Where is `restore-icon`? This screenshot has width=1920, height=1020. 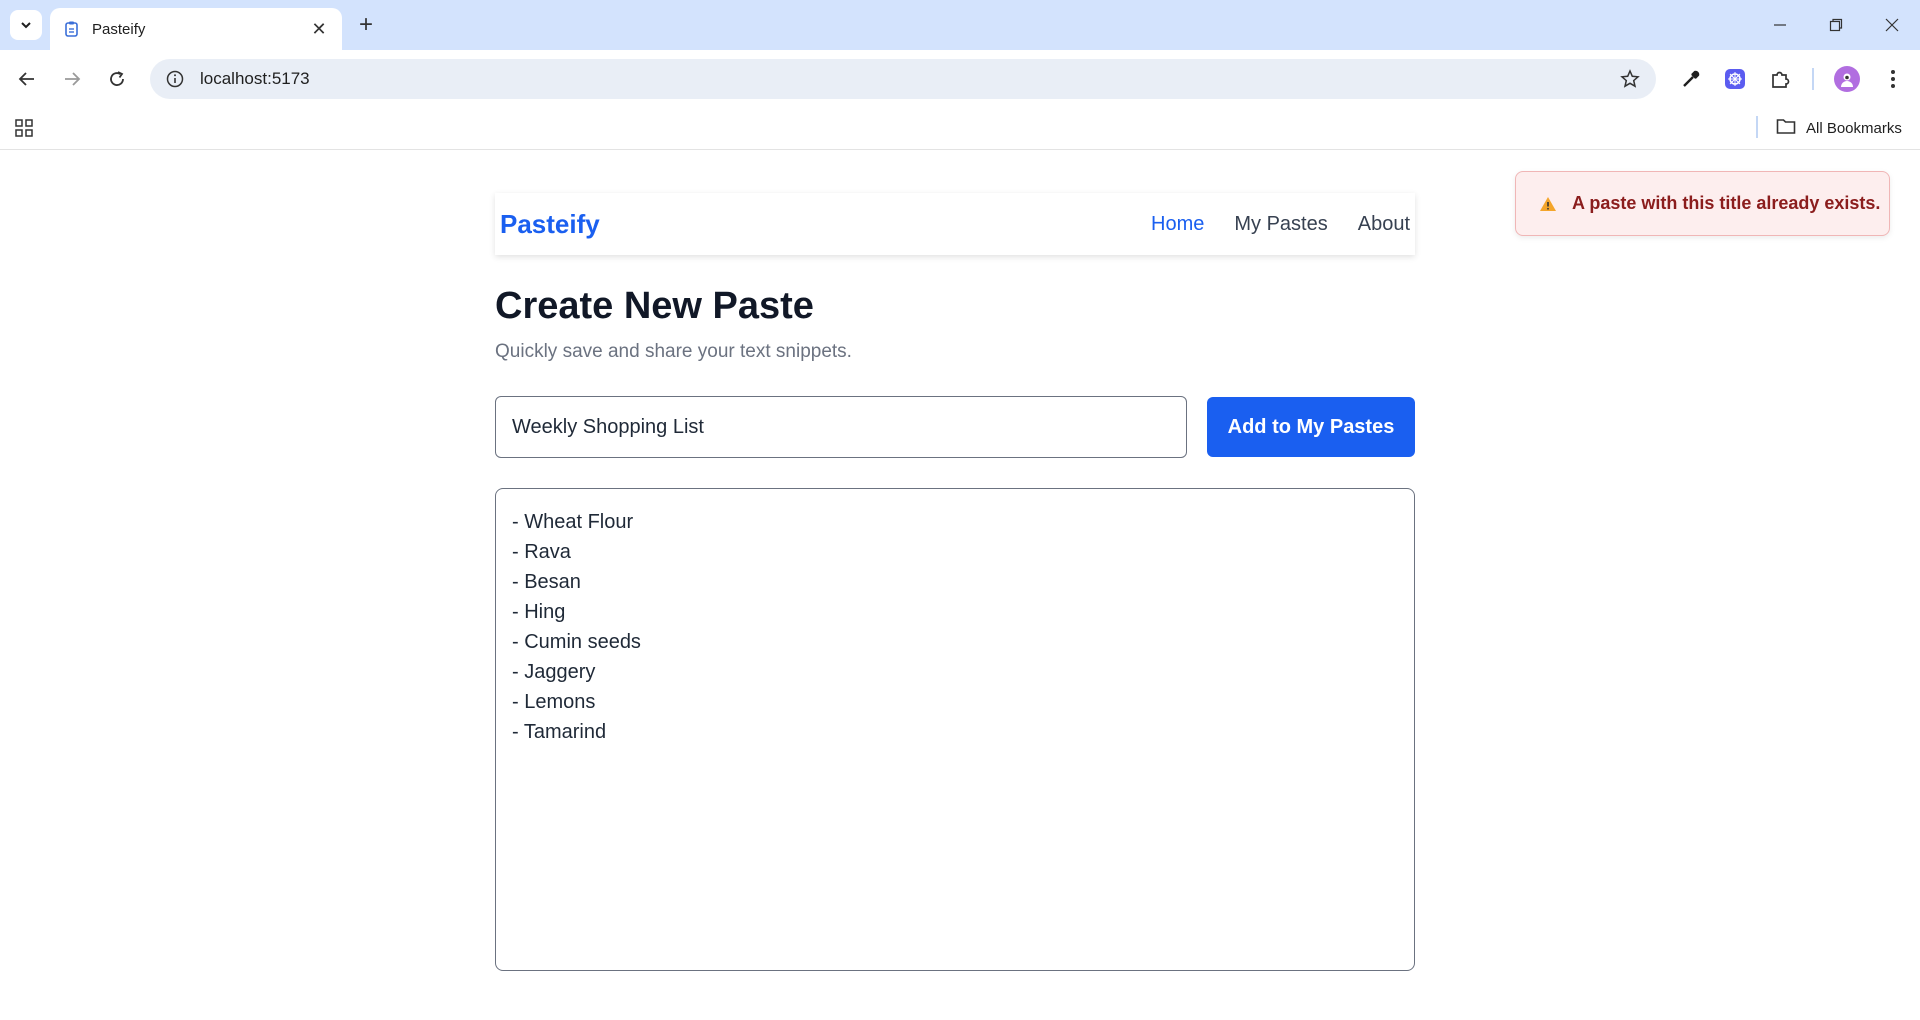
restore-icon is located at coordinates (1836, 25).